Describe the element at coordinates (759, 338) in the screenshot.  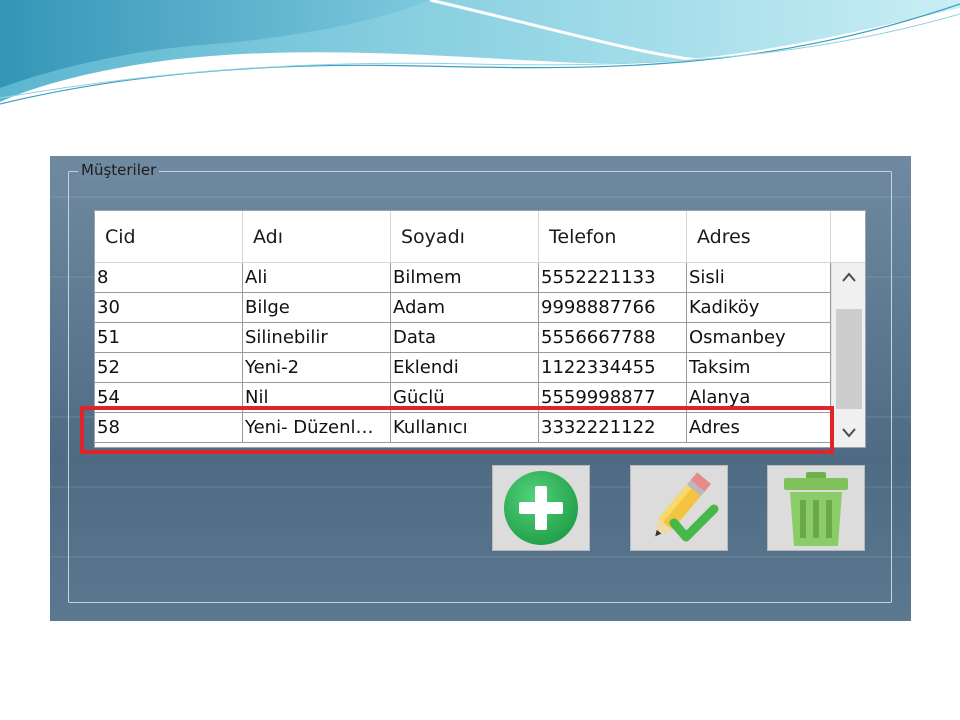
I see `table-cell: Osmanbey` at that location.